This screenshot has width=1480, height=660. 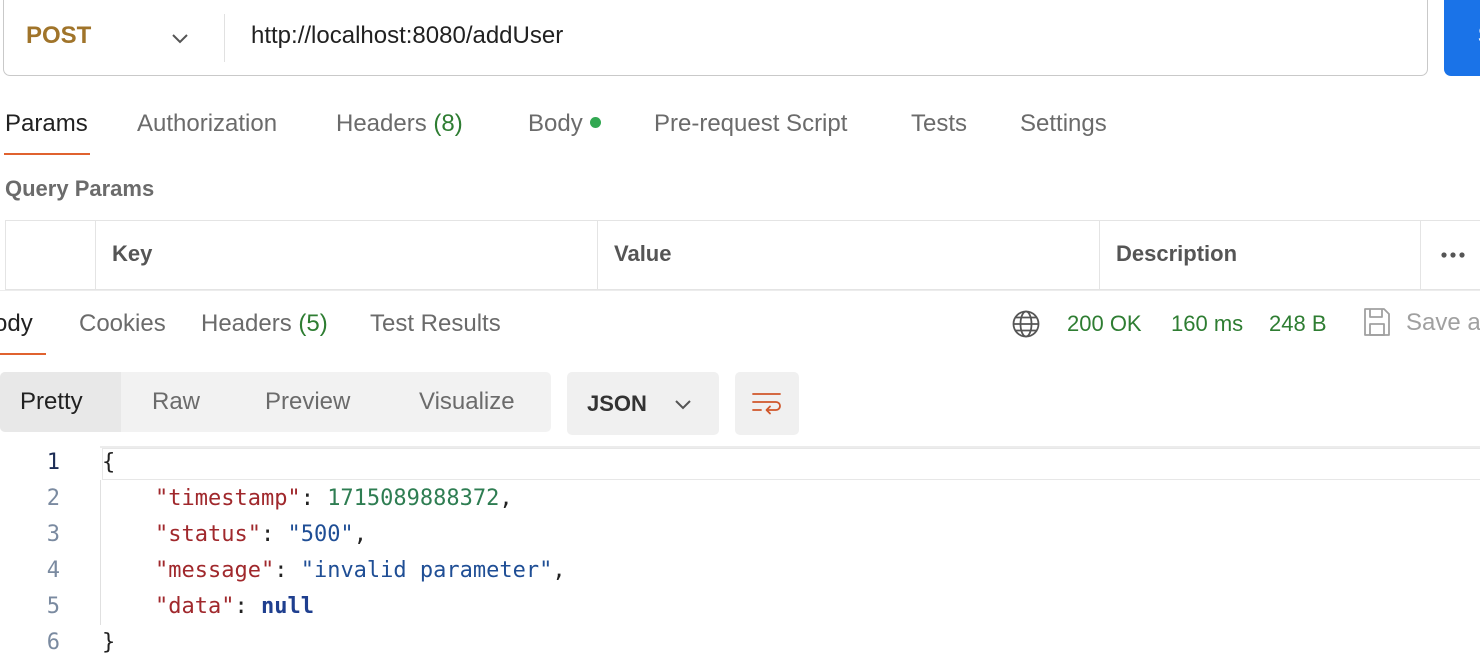 I want to click on tab-params: Params, so click(x=46, y=124).